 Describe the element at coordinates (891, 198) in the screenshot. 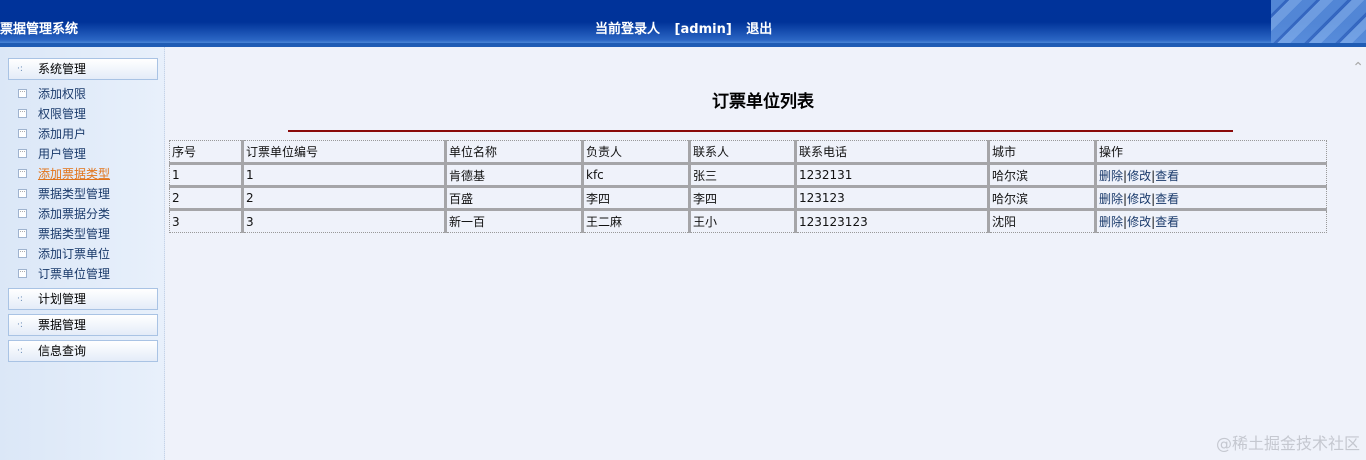

I see `table-cell: 123123` at that location.